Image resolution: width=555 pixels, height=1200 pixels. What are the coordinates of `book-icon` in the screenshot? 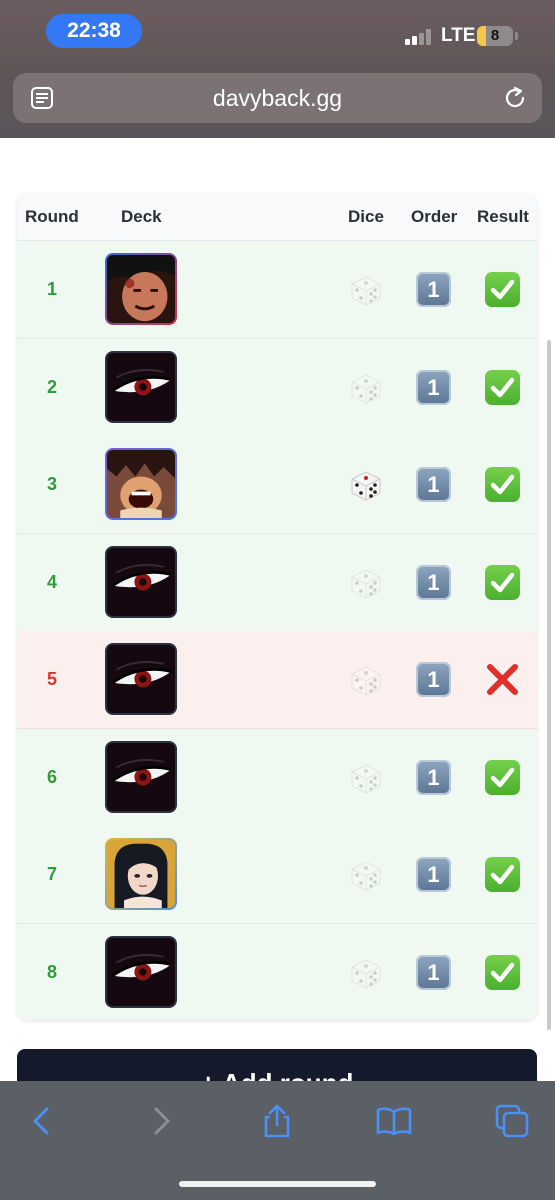 It's located at (394, 1121).